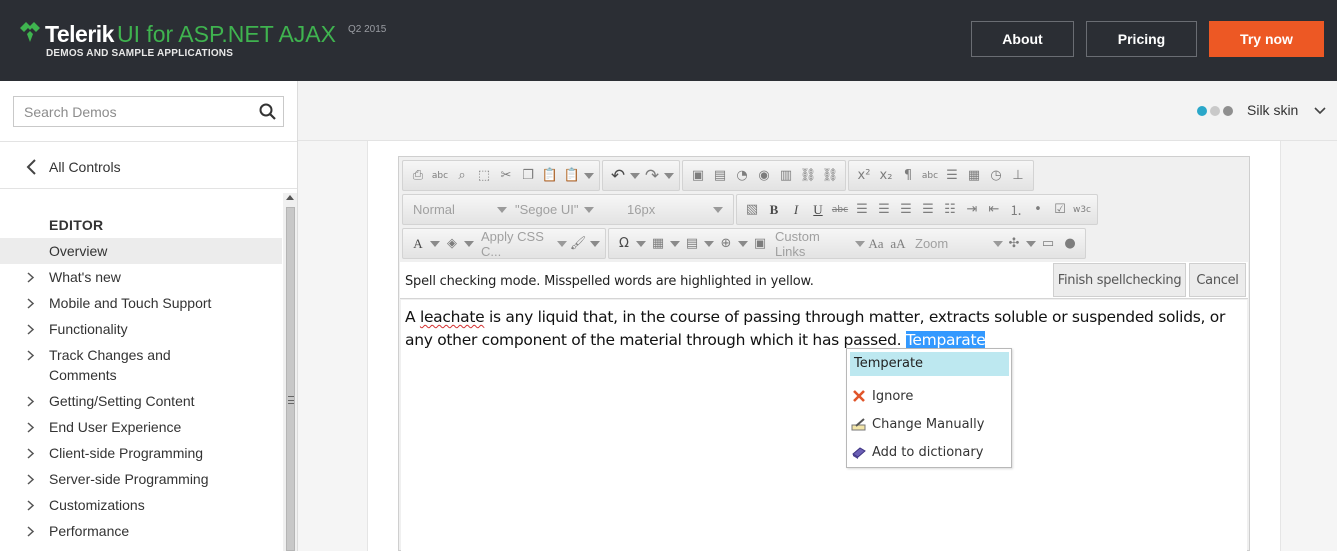  Describe the element at coordinates (462, 176) in the screenshot. I see `find-replace-icon: ⌕` at that location.